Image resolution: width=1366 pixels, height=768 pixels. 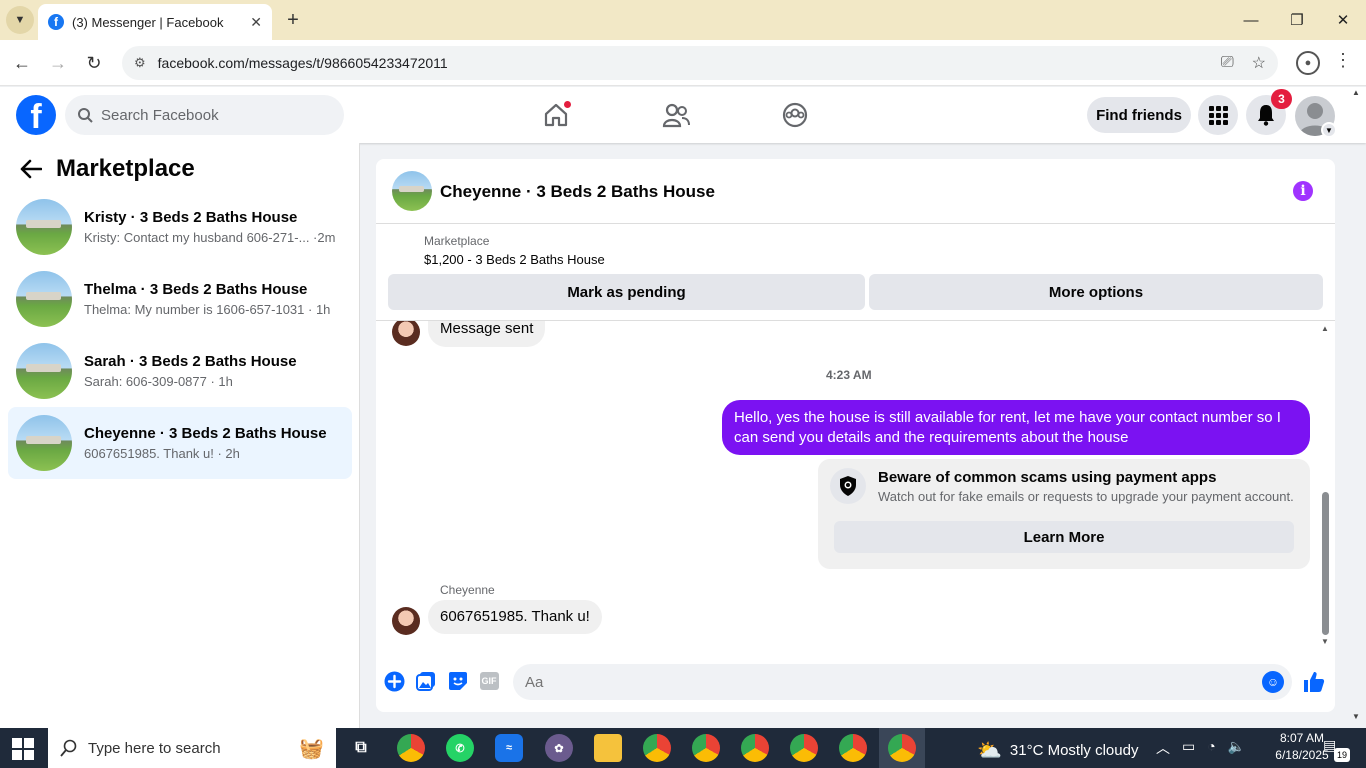 What do you see at coordinates (848, 486) in the screenshot?
I see `shield-icon` at bounding box center [848, 486].